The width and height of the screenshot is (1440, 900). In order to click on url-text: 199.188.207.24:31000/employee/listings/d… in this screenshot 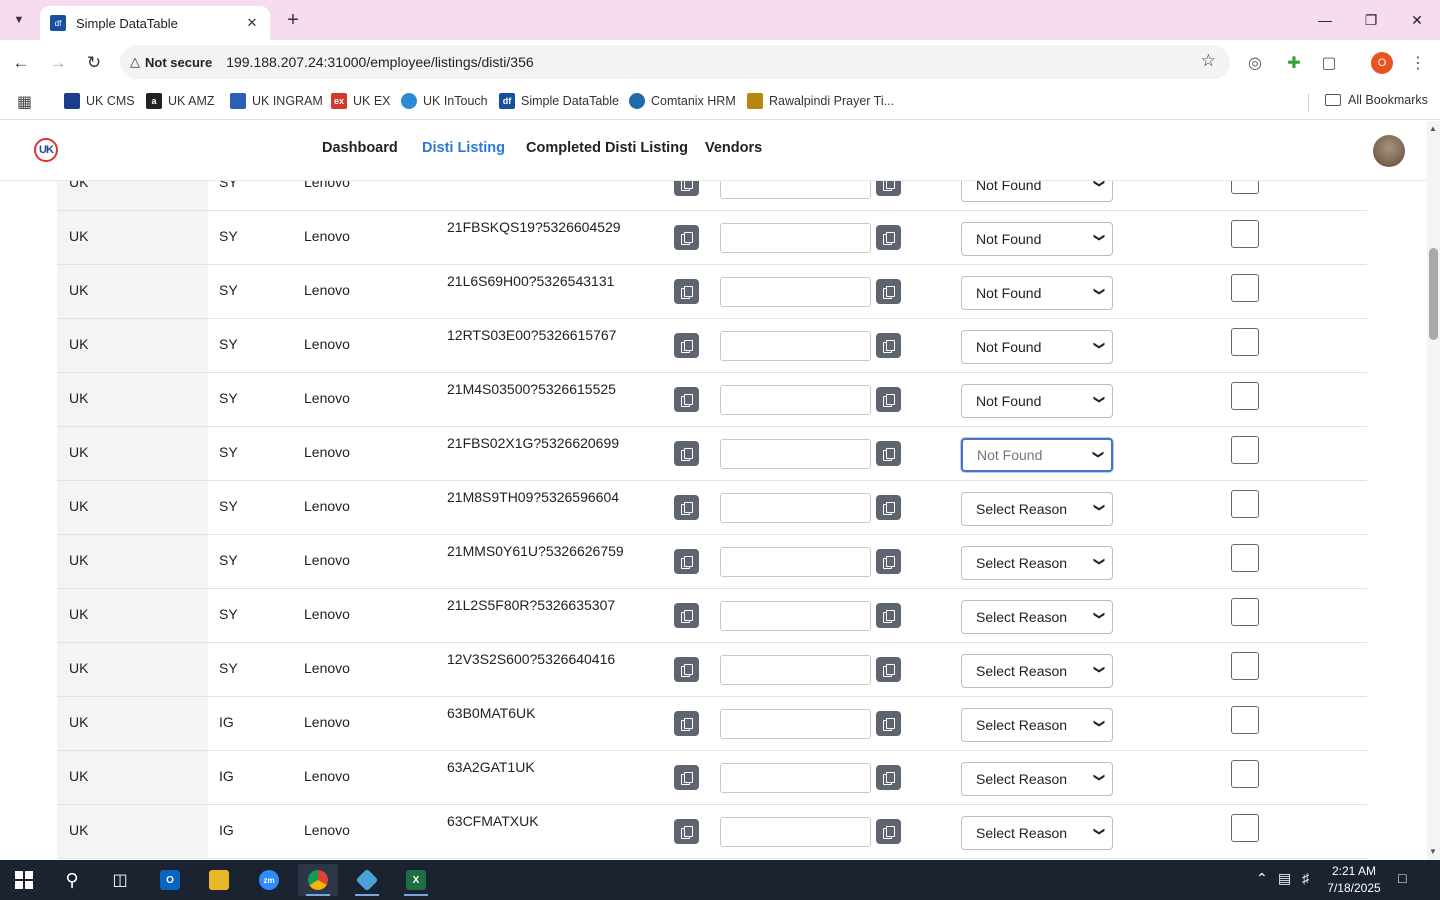, I will do `click(379, 62)`.